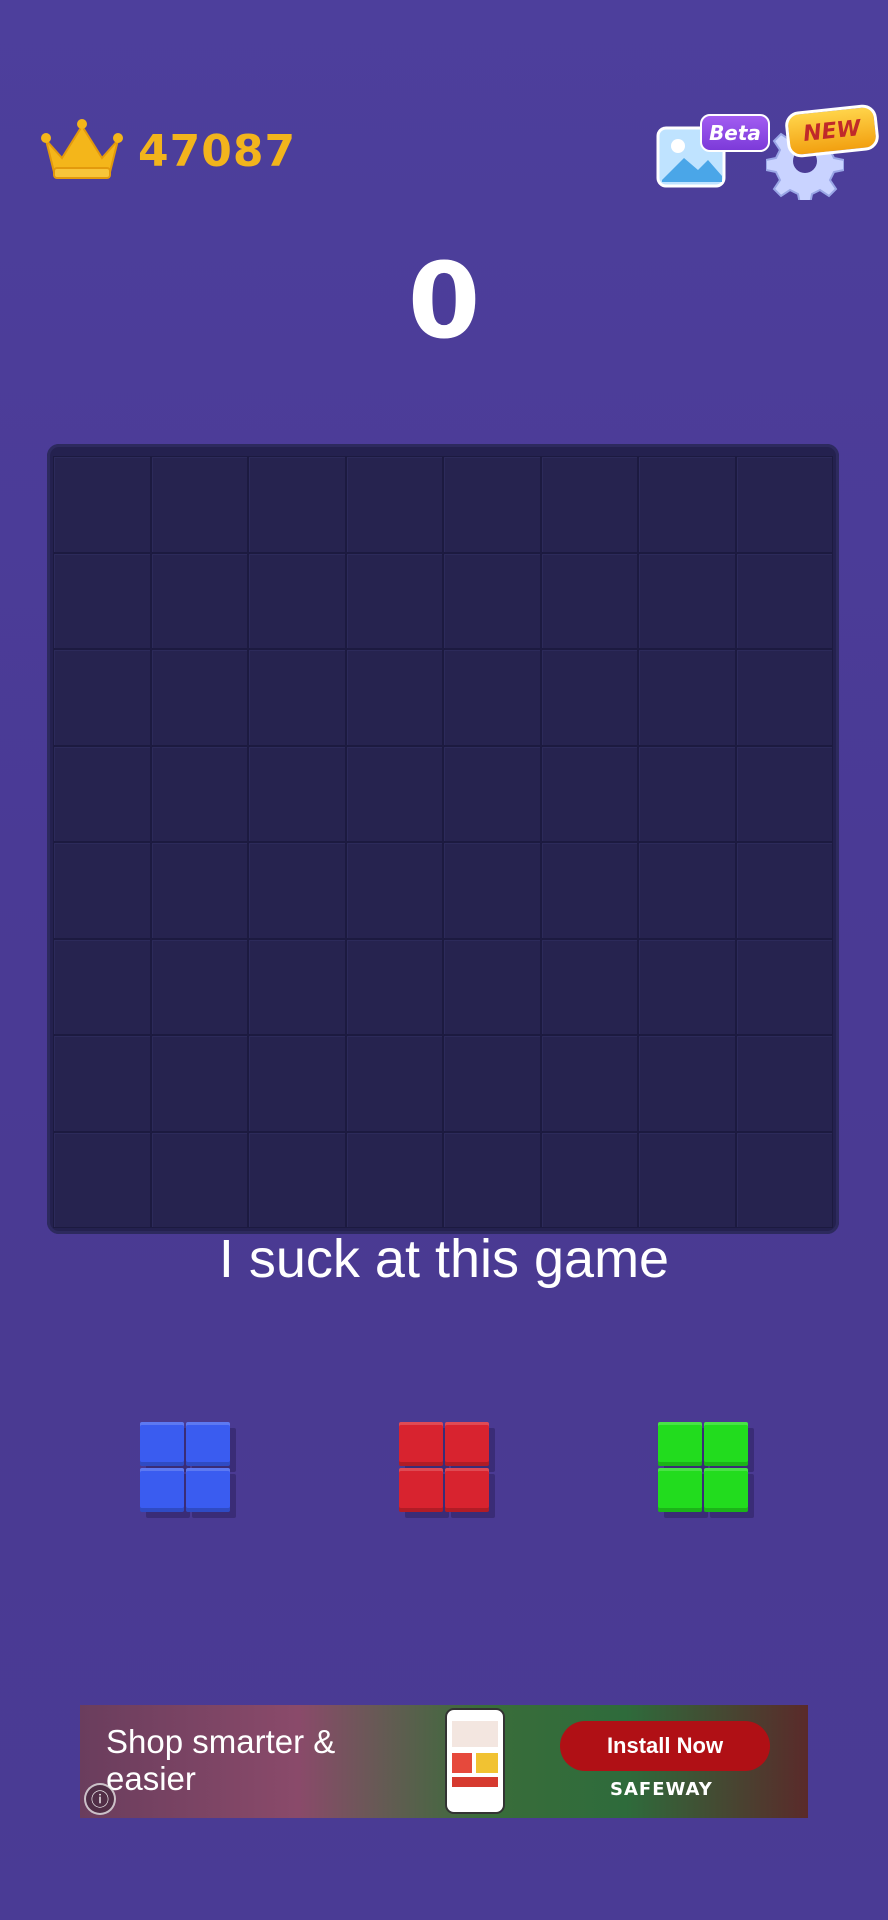 The image size is (888, 1920). Describe the element at coordinates (444, 1259) in the screenshot. I see `video-caption: I suck at this game` at that location.